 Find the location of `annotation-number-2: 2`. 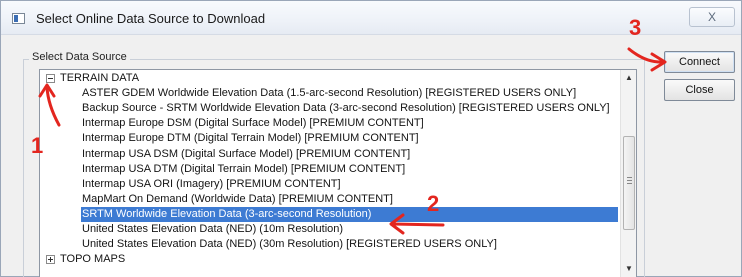

annotation-number-2: 2 is located at coordinates (433, 203).